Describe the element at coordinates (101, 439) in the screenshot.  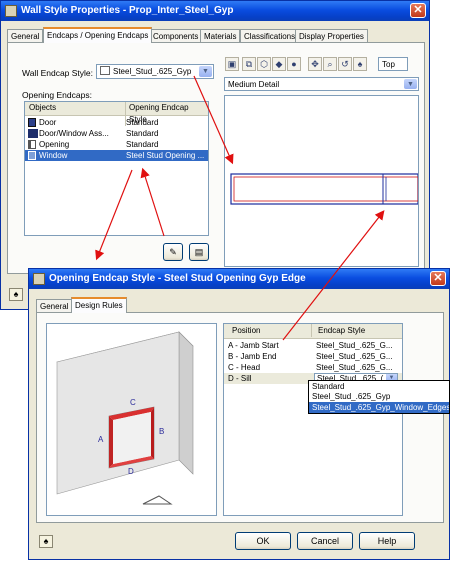
I see `label-a: A` at that location.